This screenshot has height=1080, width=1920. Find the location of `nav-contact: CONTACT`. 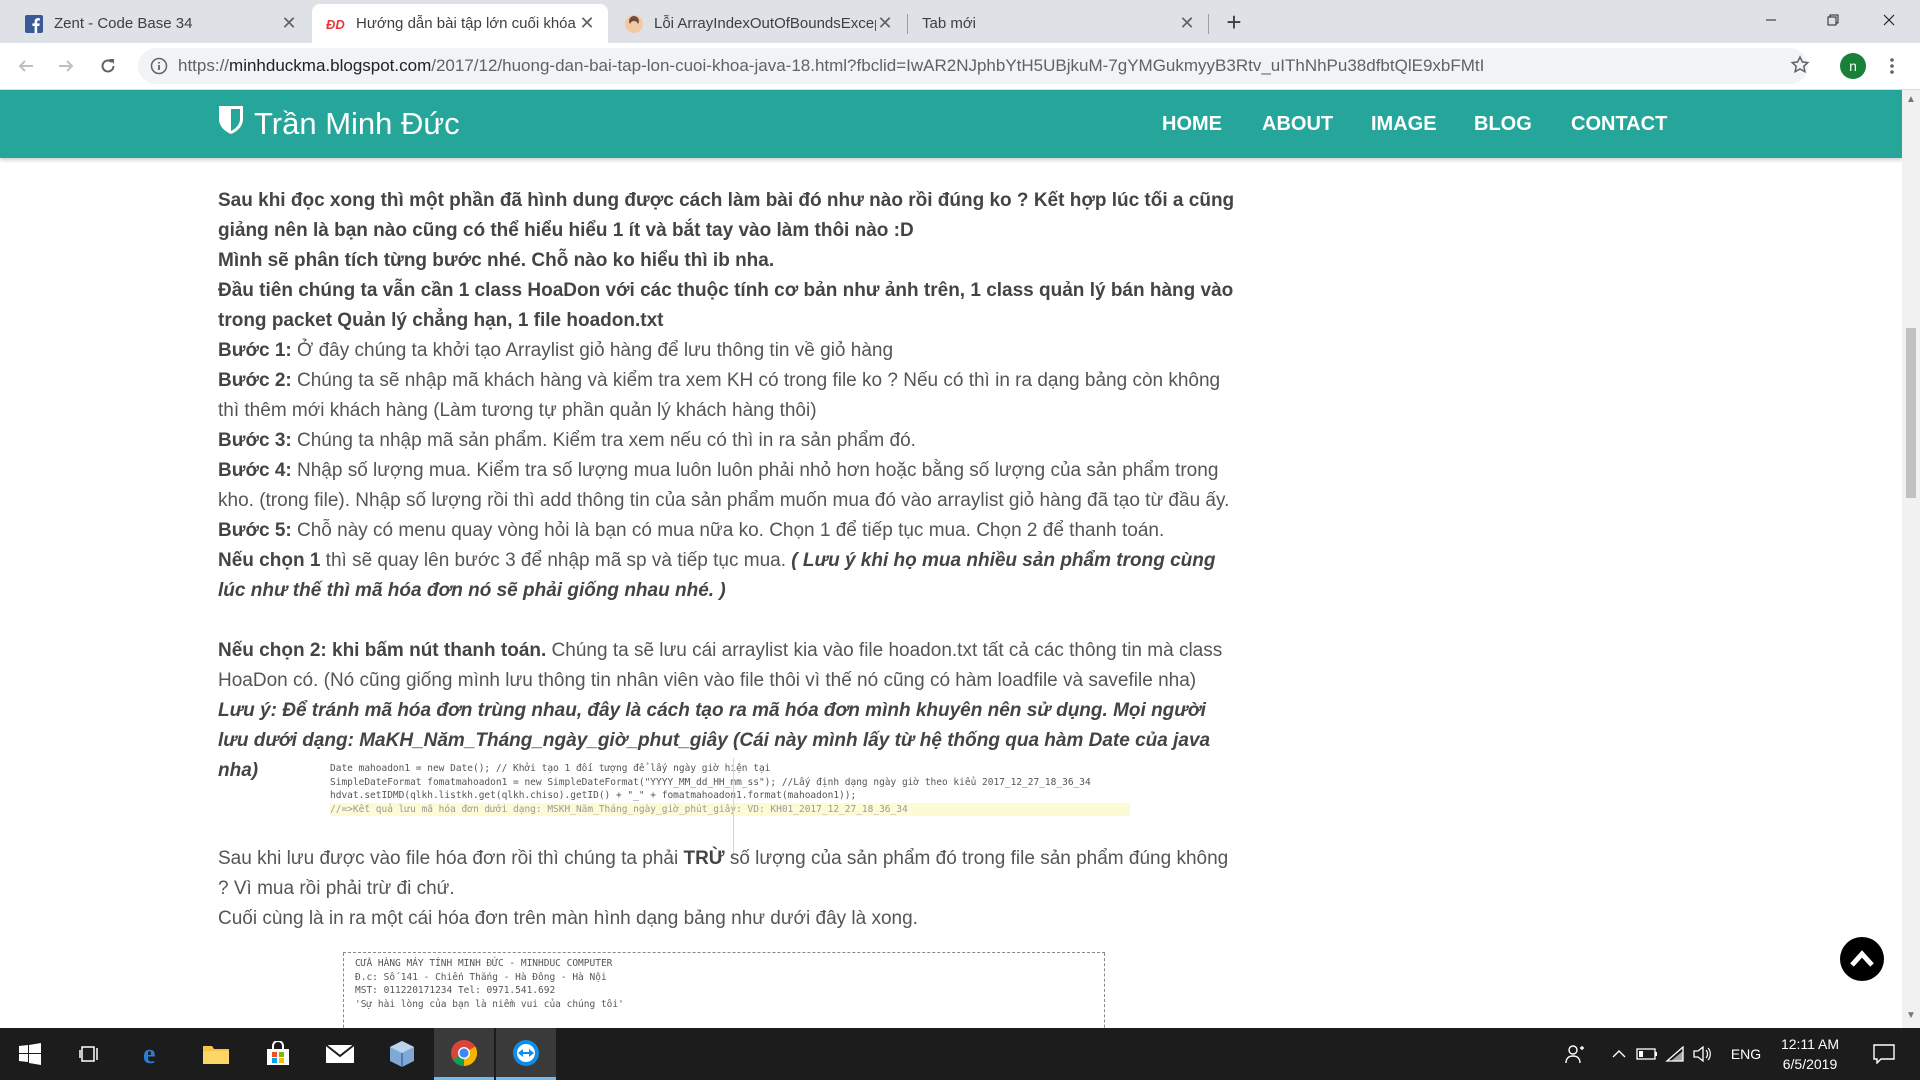

nav-contact: CONTACT is located at coordinates (1619, 124).